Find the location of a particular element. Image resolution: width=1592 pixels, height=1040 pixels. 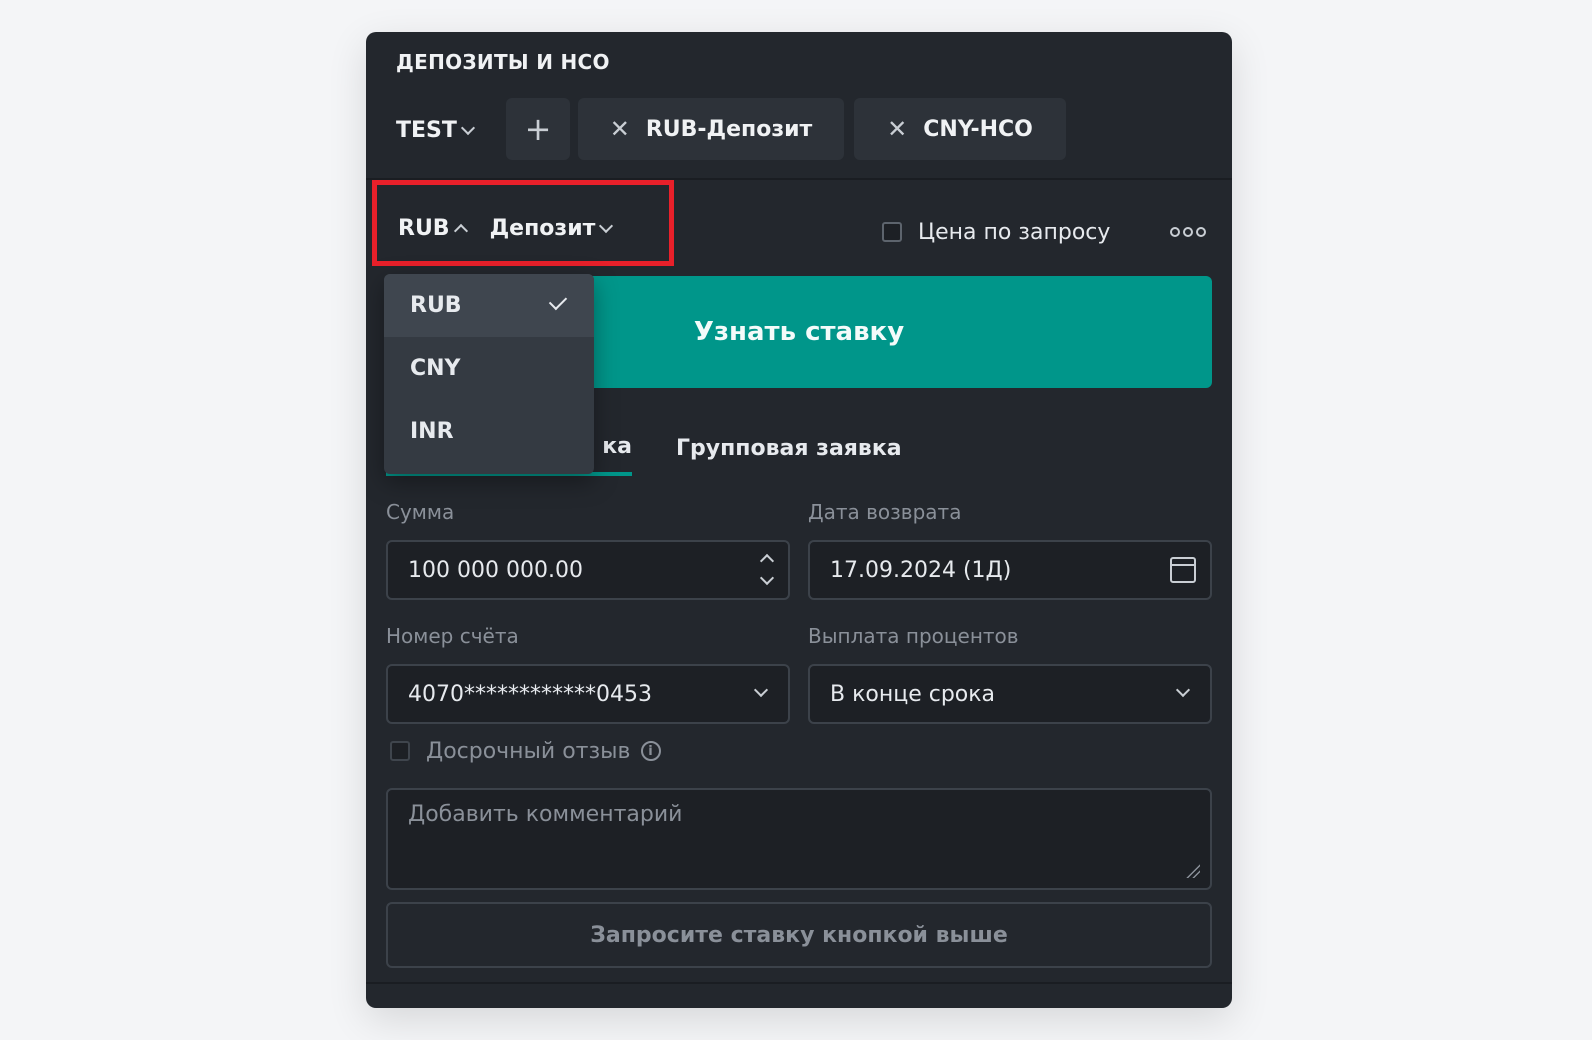

amount-label: Сумма is located at coordinates (420, 512).